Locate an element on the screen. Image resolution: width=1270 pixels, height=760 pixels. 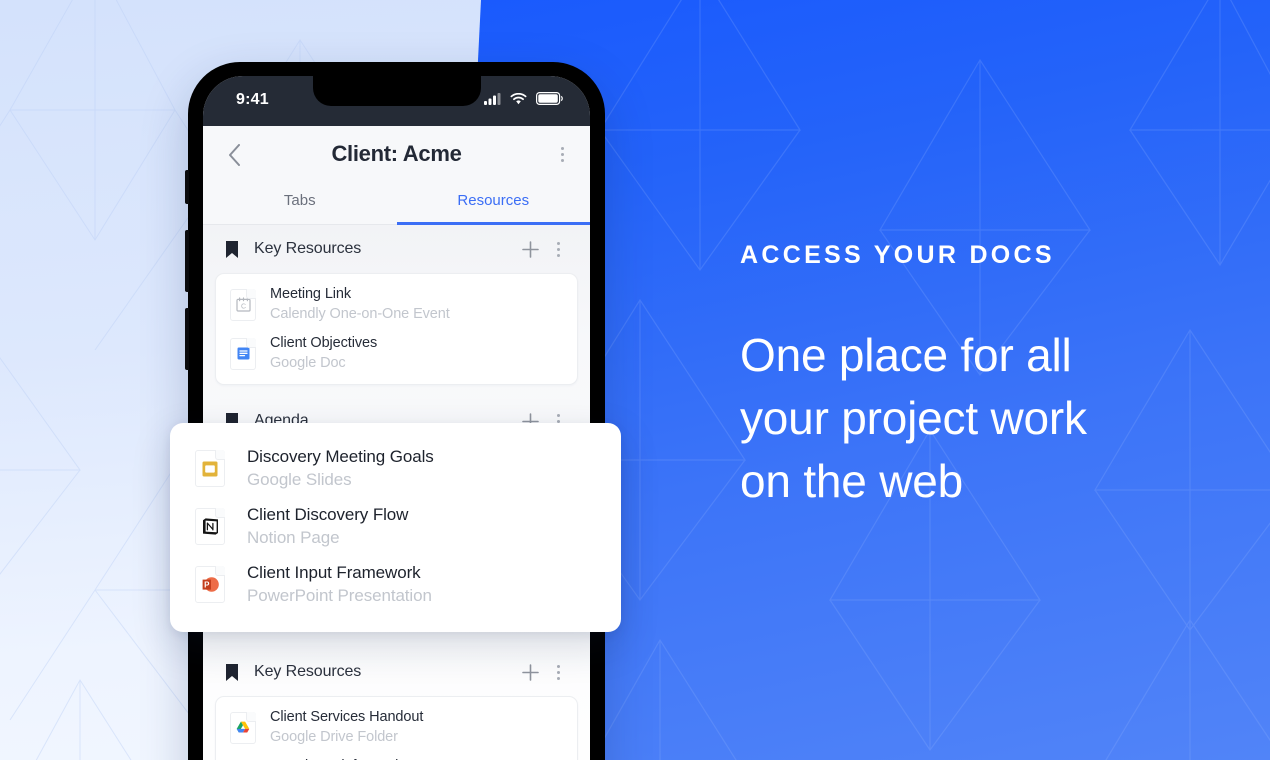
headline-line-1: One place for all is located at coordinates (906, 355).